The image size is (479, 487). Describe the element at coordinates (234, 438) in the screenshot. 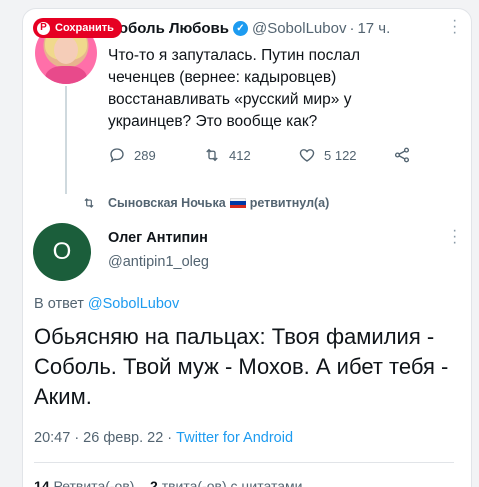

I see `tweet-source-link: Twitter for Android` at that location.